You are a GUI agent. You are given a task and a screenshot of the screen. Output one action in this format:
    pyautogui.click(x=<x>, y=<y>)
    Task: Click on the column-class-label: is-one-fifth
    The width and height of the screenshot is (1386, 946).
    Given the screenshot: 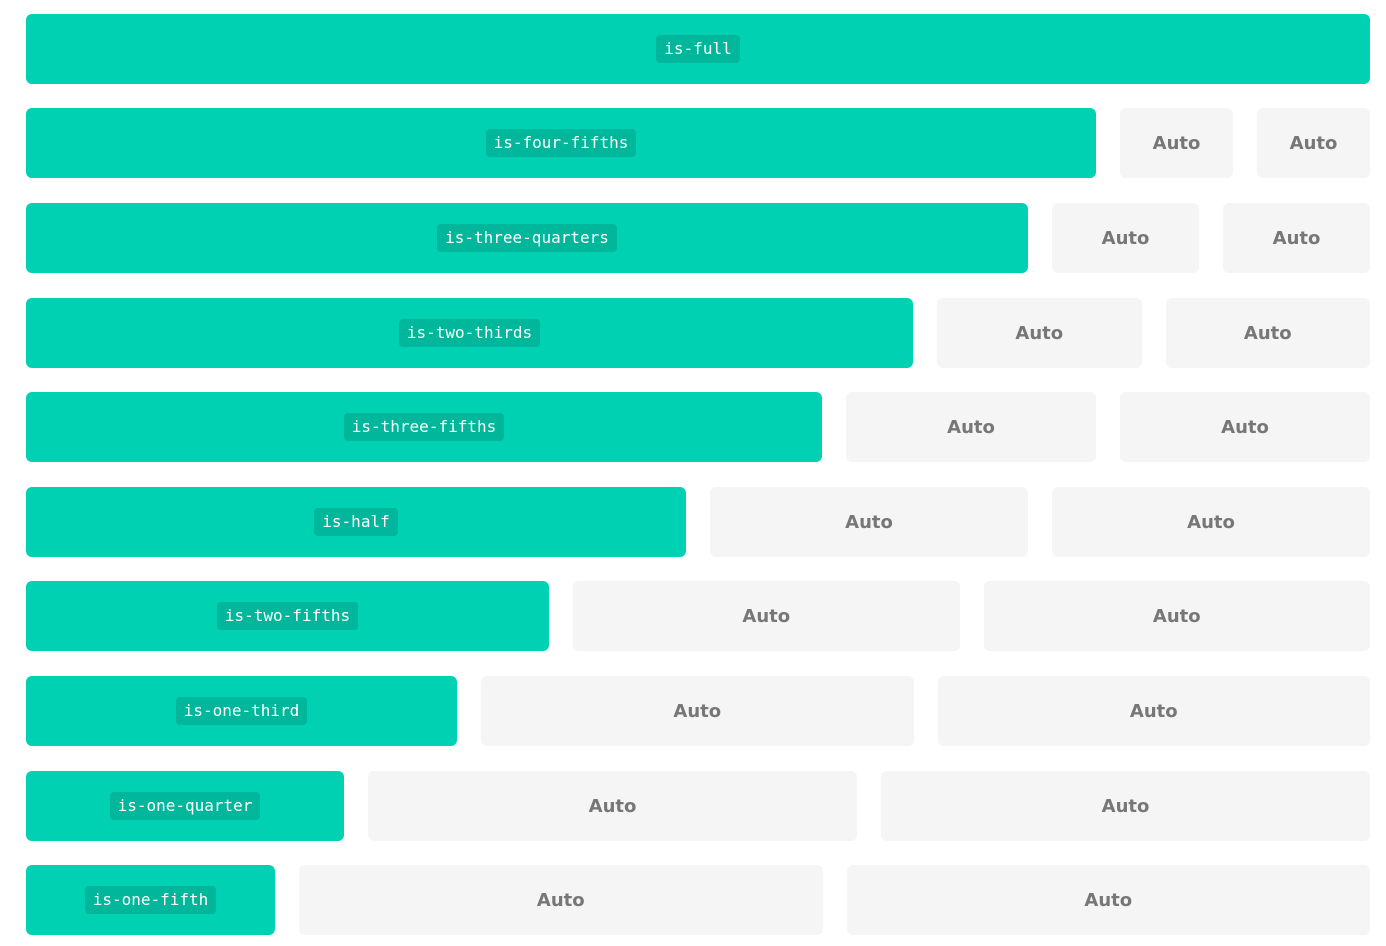 What is the action you would take?
    pyautogui.click(x=150, y=900)
    